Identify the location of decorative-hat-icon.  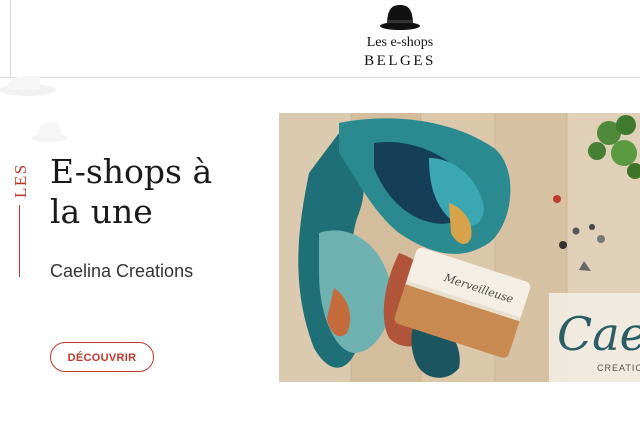
(28, 86).